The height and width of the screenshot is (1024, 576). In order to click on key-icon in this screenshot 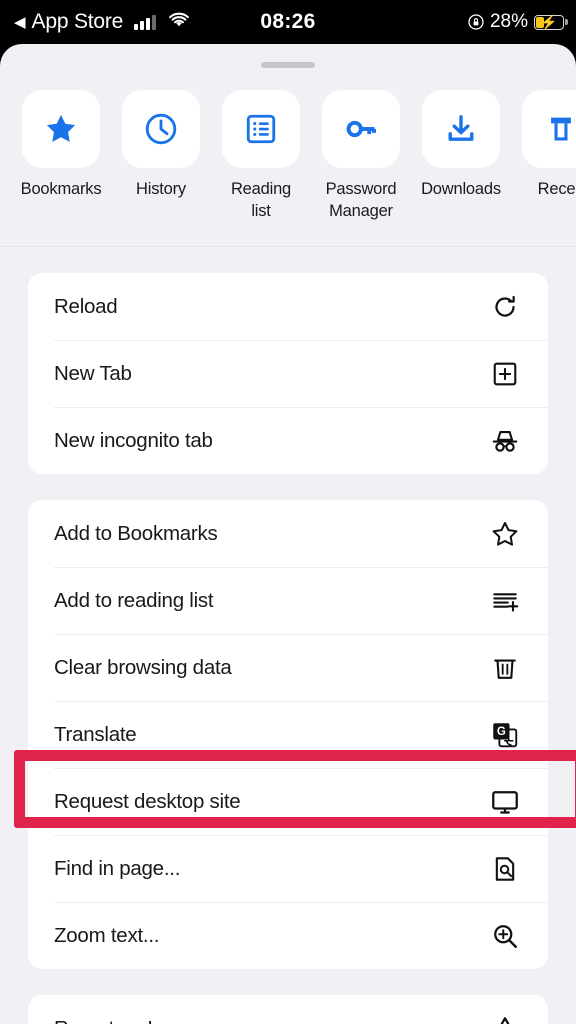, I will do `click(361, 129)`.